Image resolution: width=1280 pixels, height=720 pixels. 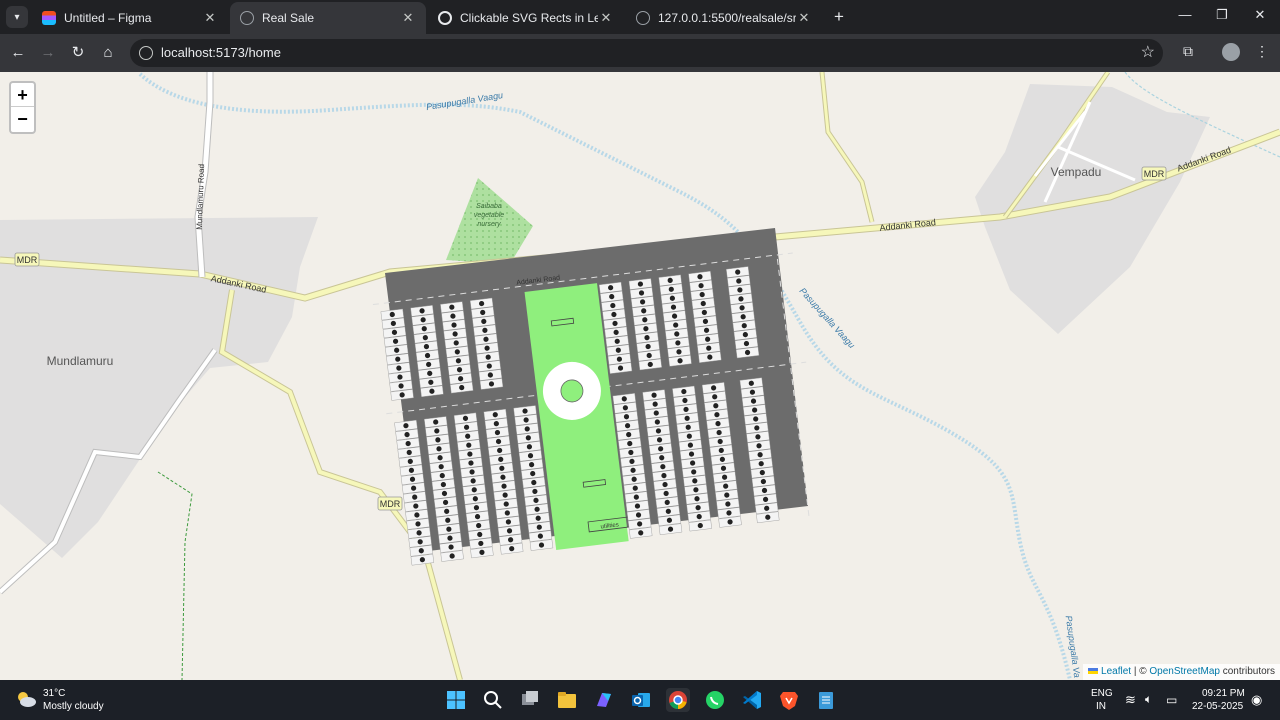 I want to click on tab-search-button: ▾, so click(x=17, y=17).